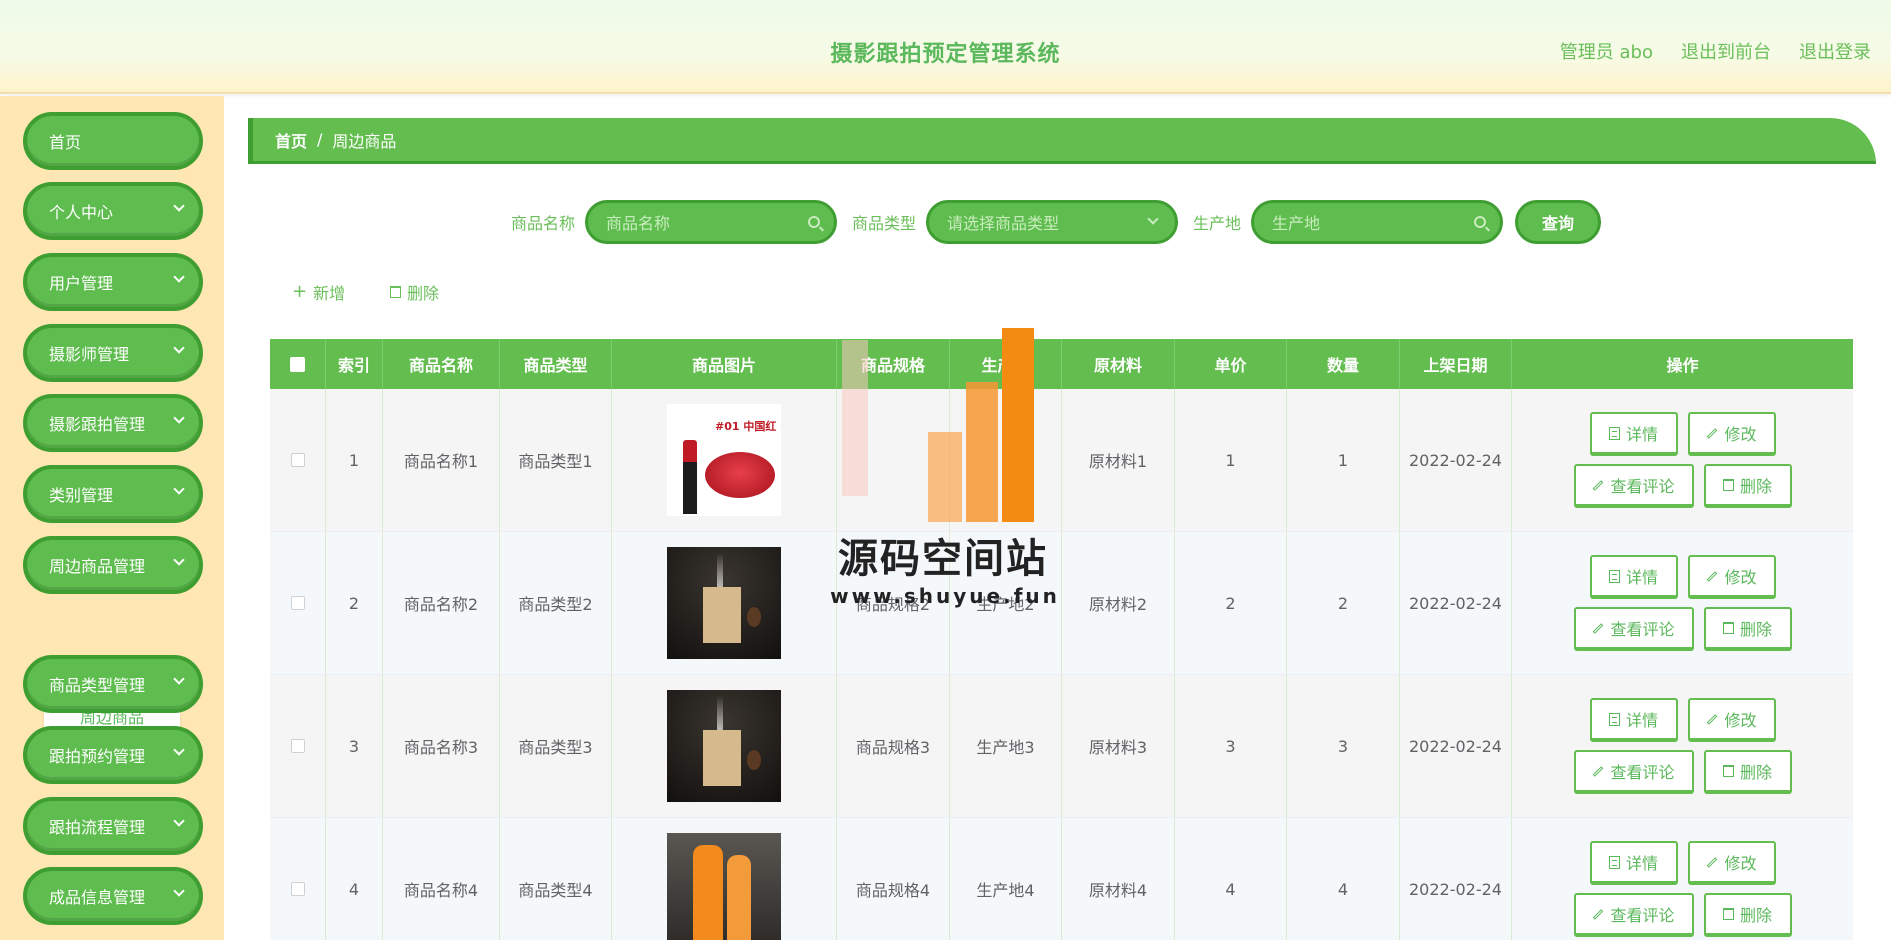 This screenshot has width=1891, height=940. What do you see at coordinates (1835, 51) in the screenshot?
I see `logout-link: 退出登录` at bounding box center [1835, 51].